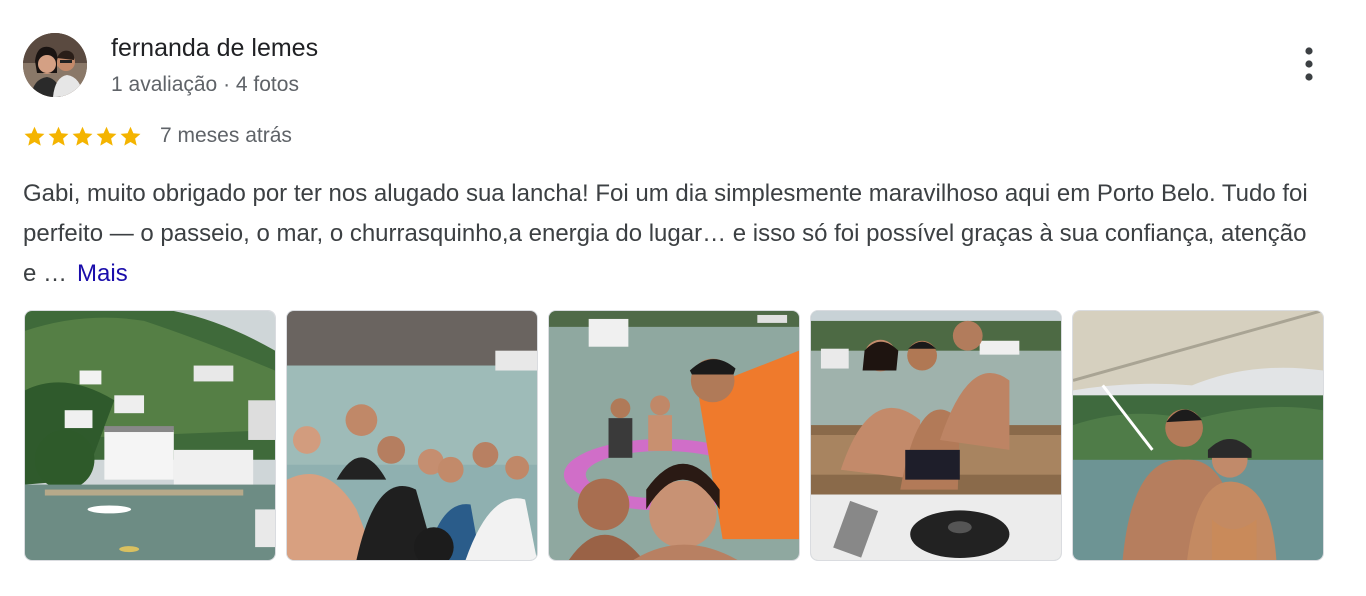 This screenshot has height=596, width=1366. Describe the element at coordinates (157, 136) in the screenshot. I see `rating-row: 7 meses atrás` at that location.